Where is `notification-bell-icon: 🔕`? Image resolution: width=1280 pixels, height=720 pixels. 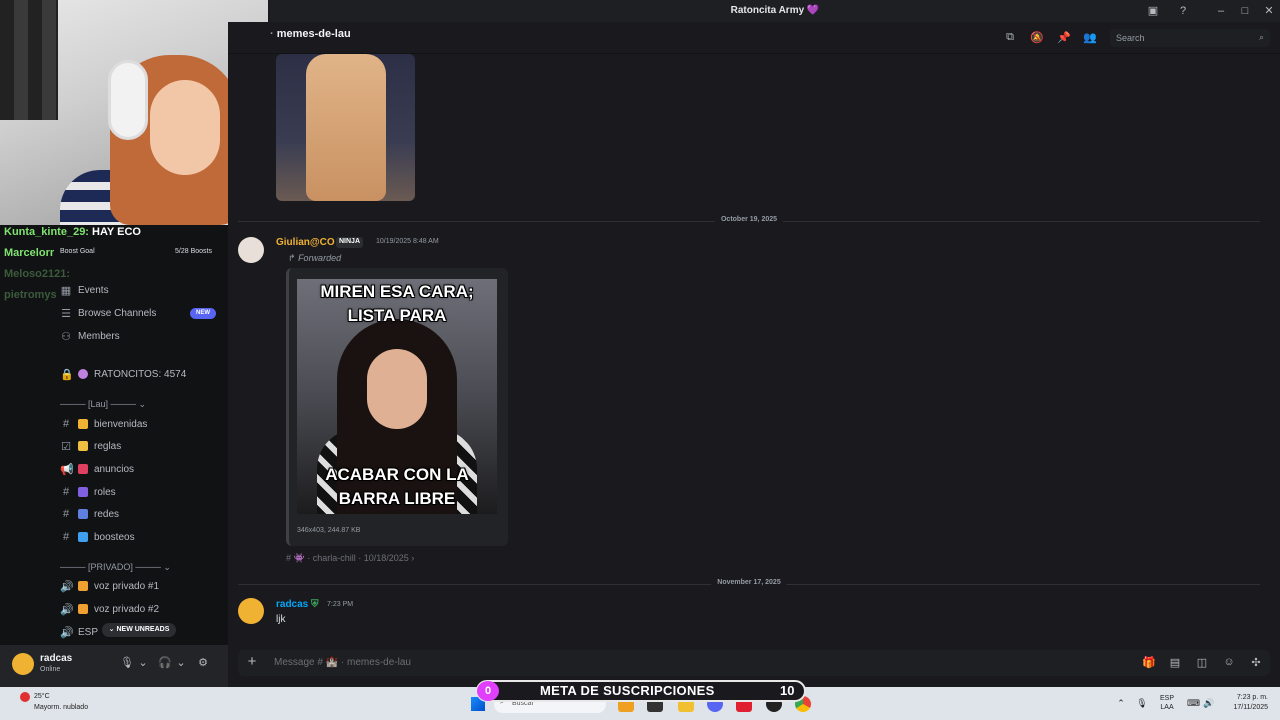 notification-bell-icon: 🔕 is located at coordinates (1037, 38).